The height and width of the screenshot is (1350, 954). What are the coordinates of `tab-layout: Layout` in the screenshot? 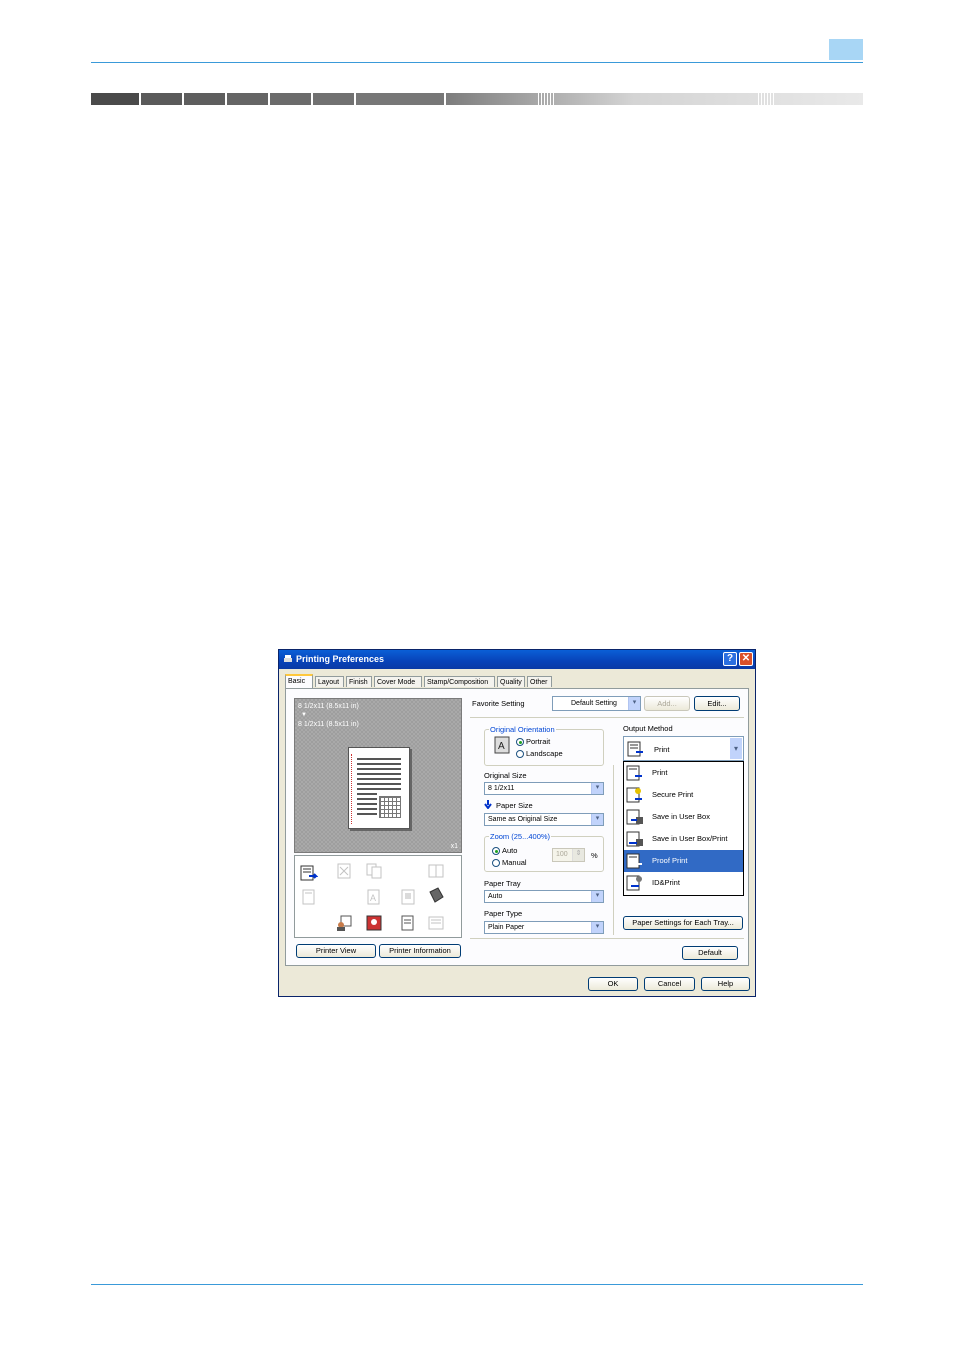 It's located at (329, 681).